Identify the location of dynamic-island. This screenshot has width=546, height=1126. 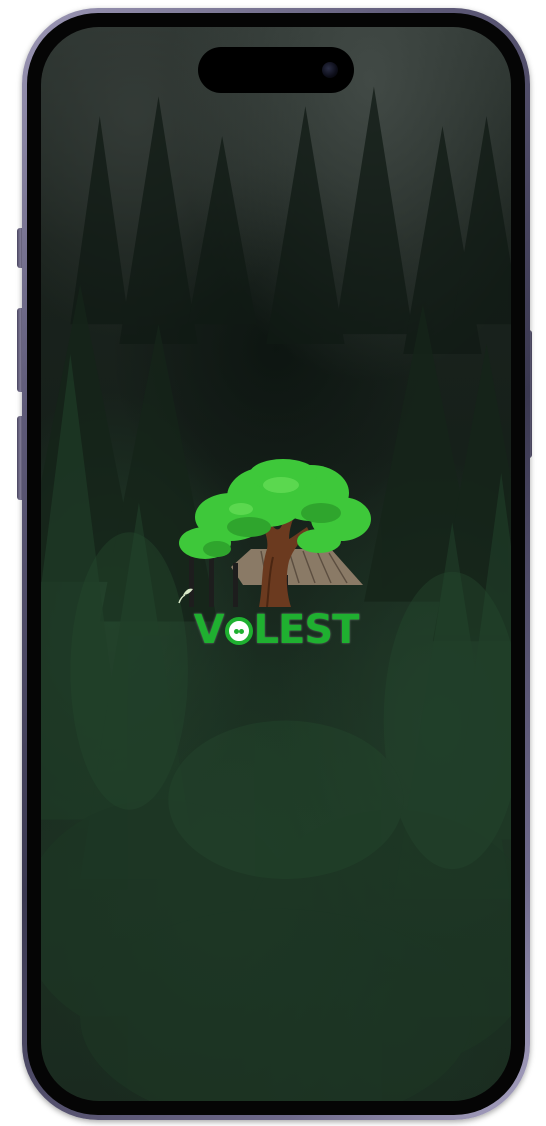
(276, 70).